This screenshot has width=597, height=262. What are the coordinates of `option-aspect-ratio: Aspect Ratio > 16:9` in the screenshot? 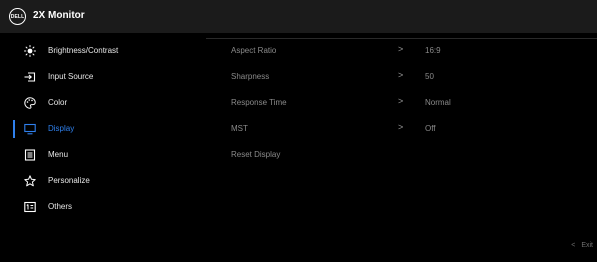 It's located at (401, 51).